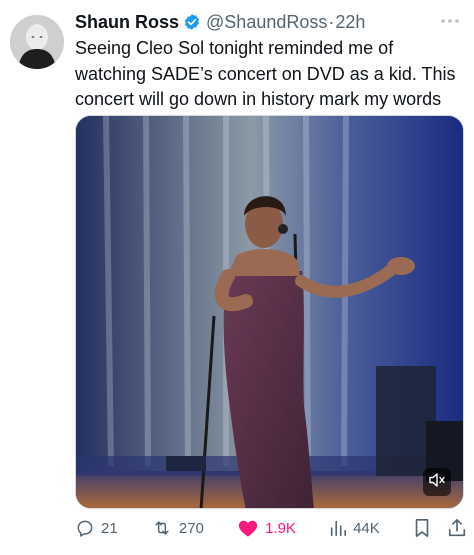 The height and width of the screenshot is (555, 474). Describe the element at coordinates (350, 22) in the screenshot. I see `post-time: 22h` at that location.